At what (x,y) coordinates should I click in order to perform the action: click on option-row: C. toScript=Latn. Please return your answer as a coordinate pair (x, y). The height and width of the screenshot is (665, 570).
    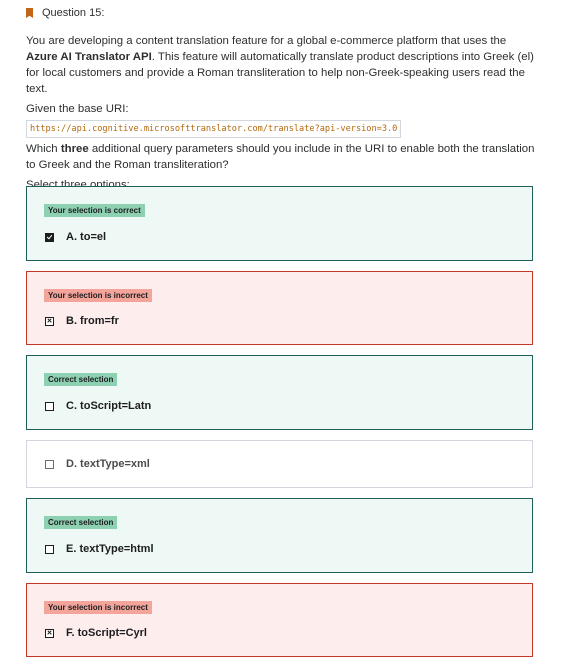
    Looking at the image, I should click on (98, 406).